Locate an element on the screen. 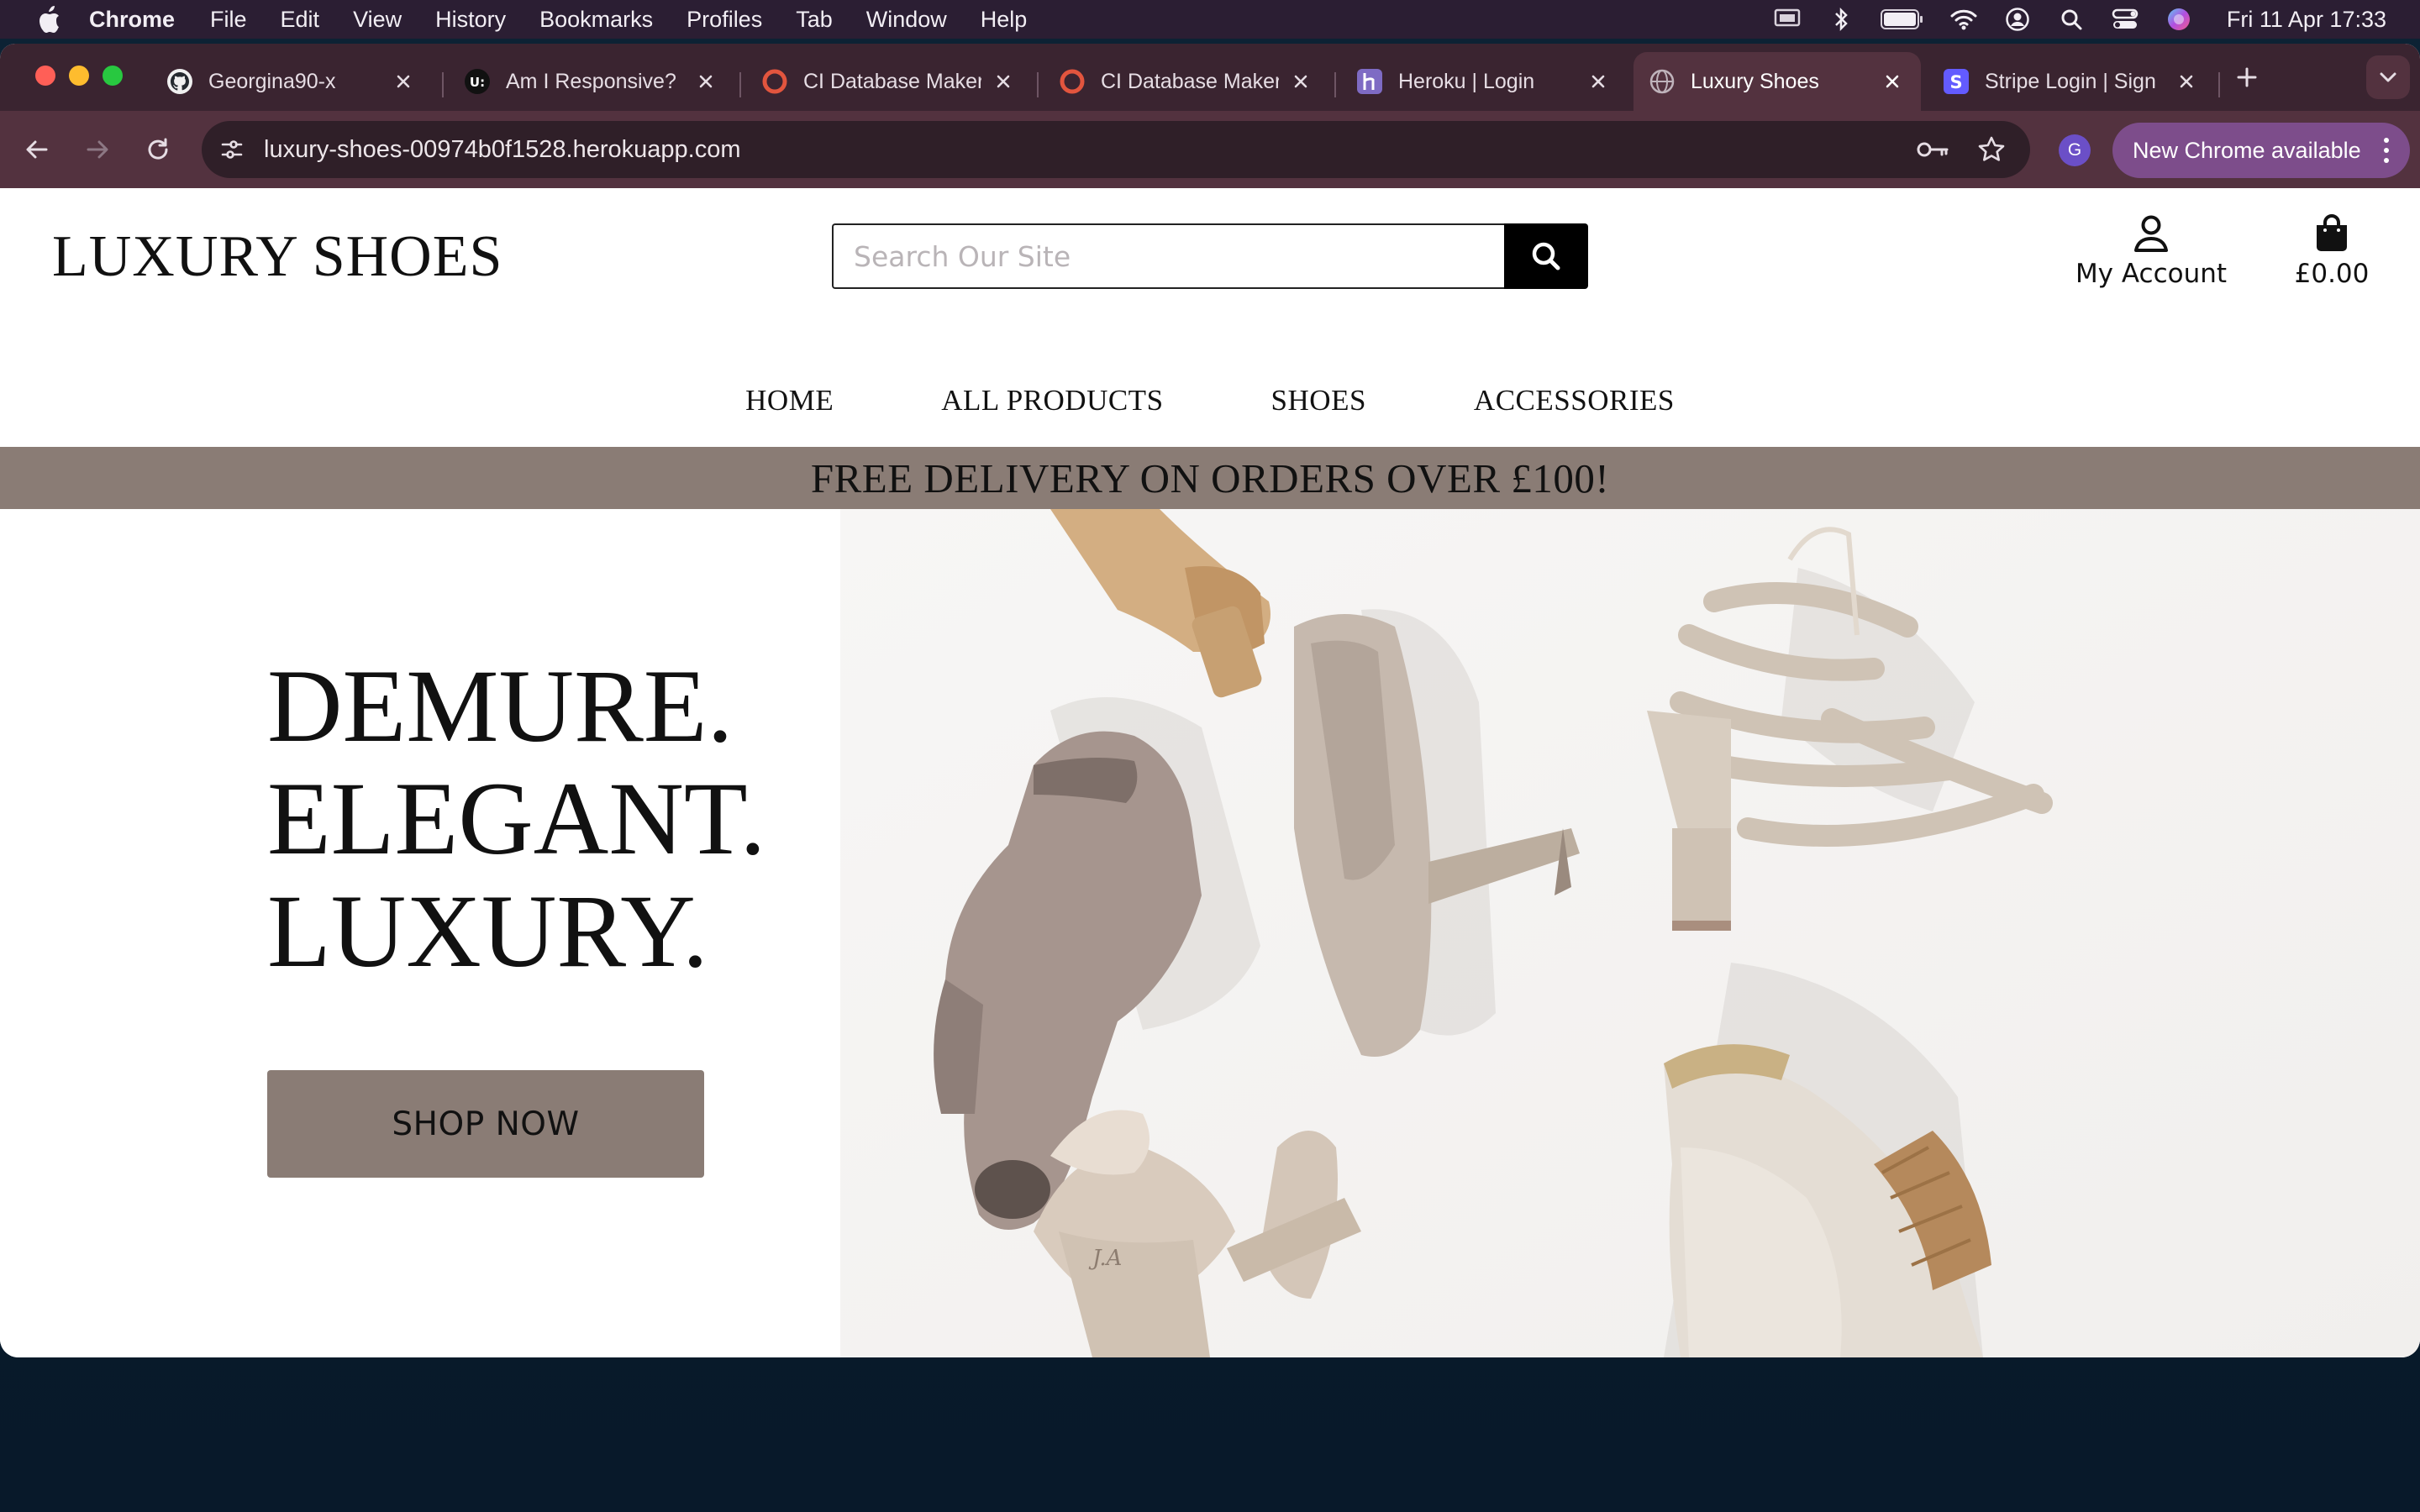 The width and height of the screenshot is (2420, 1512). globe-icon is located at coordinates (1662, 81).